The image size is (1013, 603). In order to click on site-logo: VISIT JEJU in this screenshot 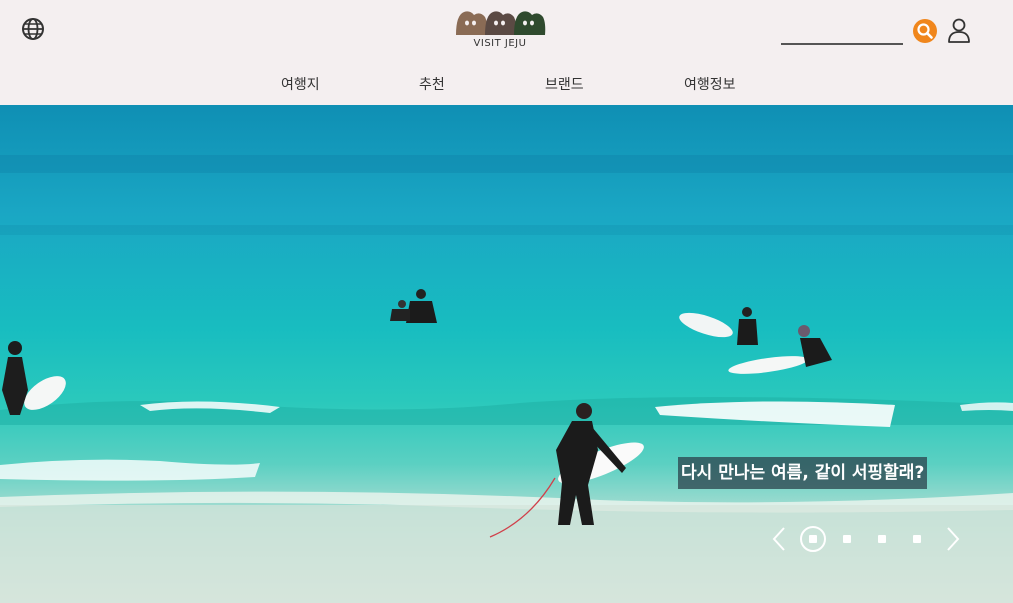, I will do `click(500, 31)`.